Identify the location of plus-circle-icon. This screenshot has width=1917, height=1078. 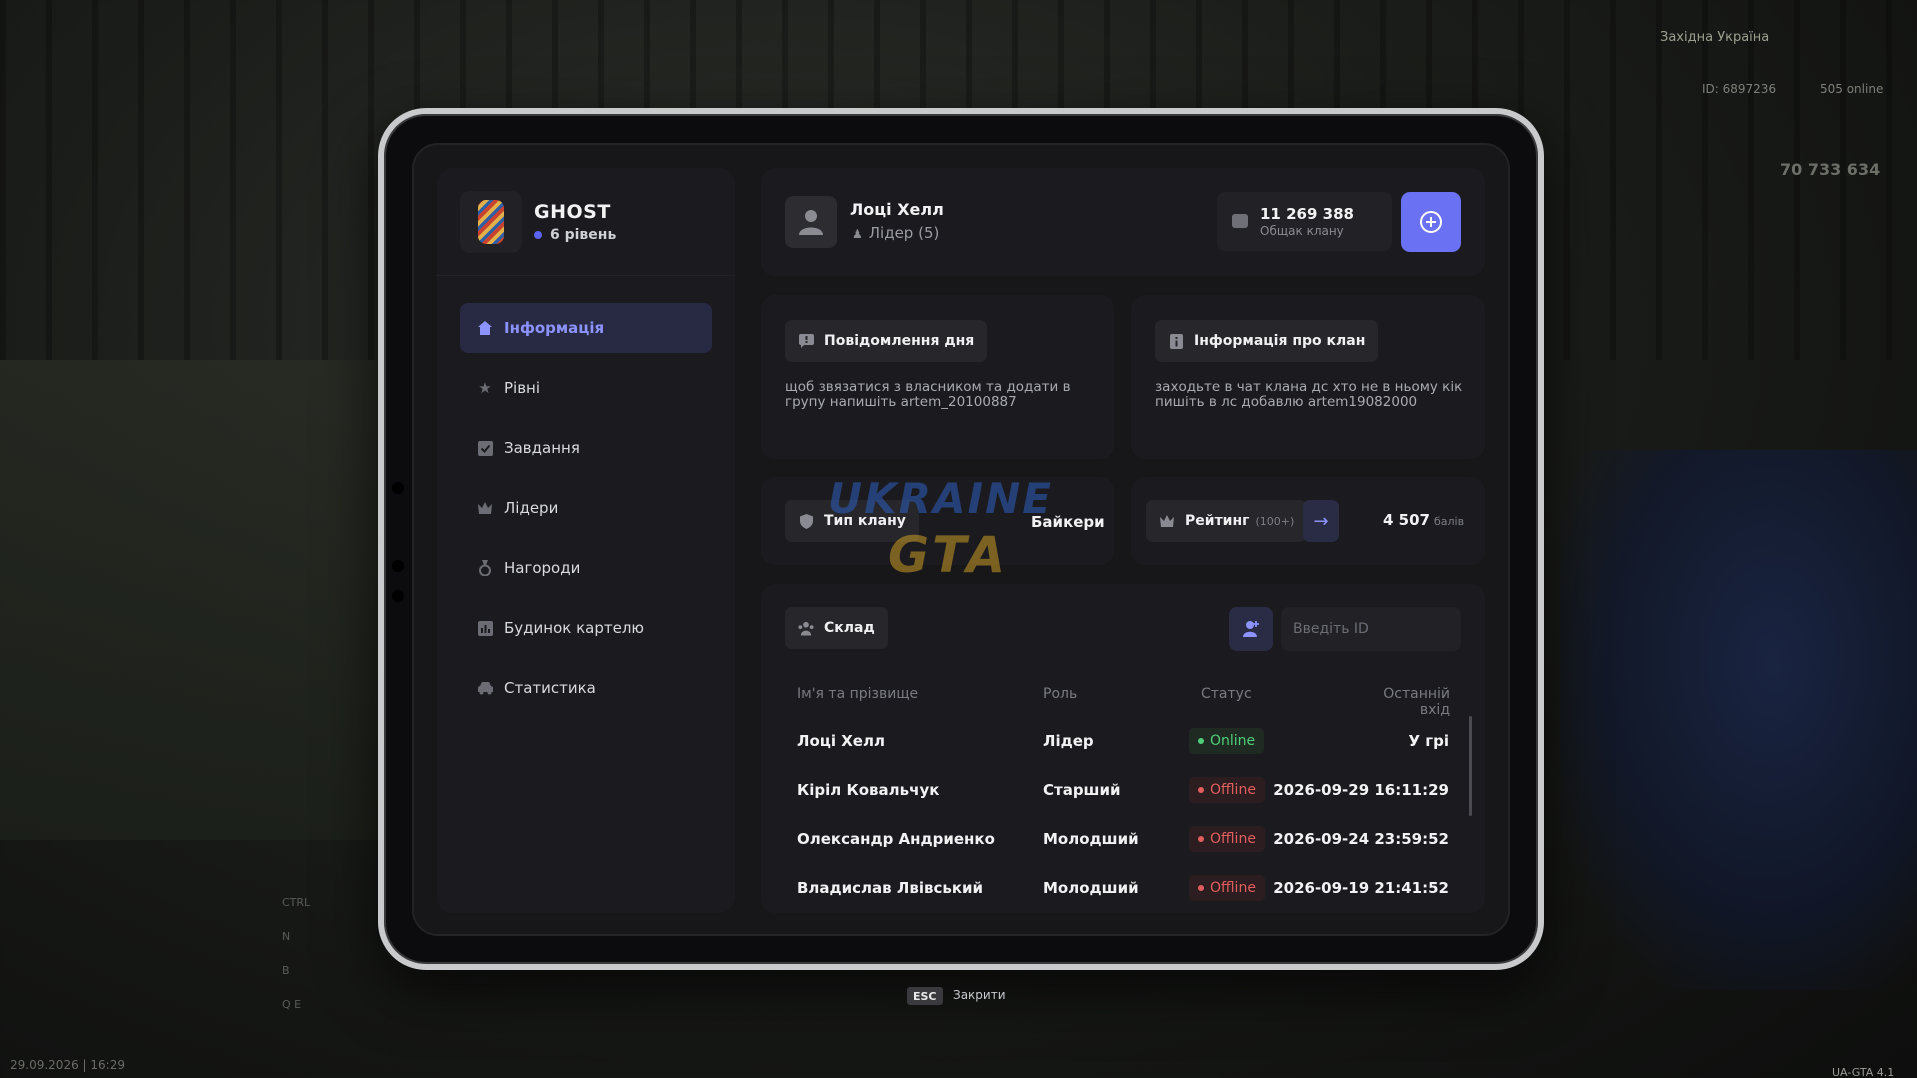
(1431, 222).